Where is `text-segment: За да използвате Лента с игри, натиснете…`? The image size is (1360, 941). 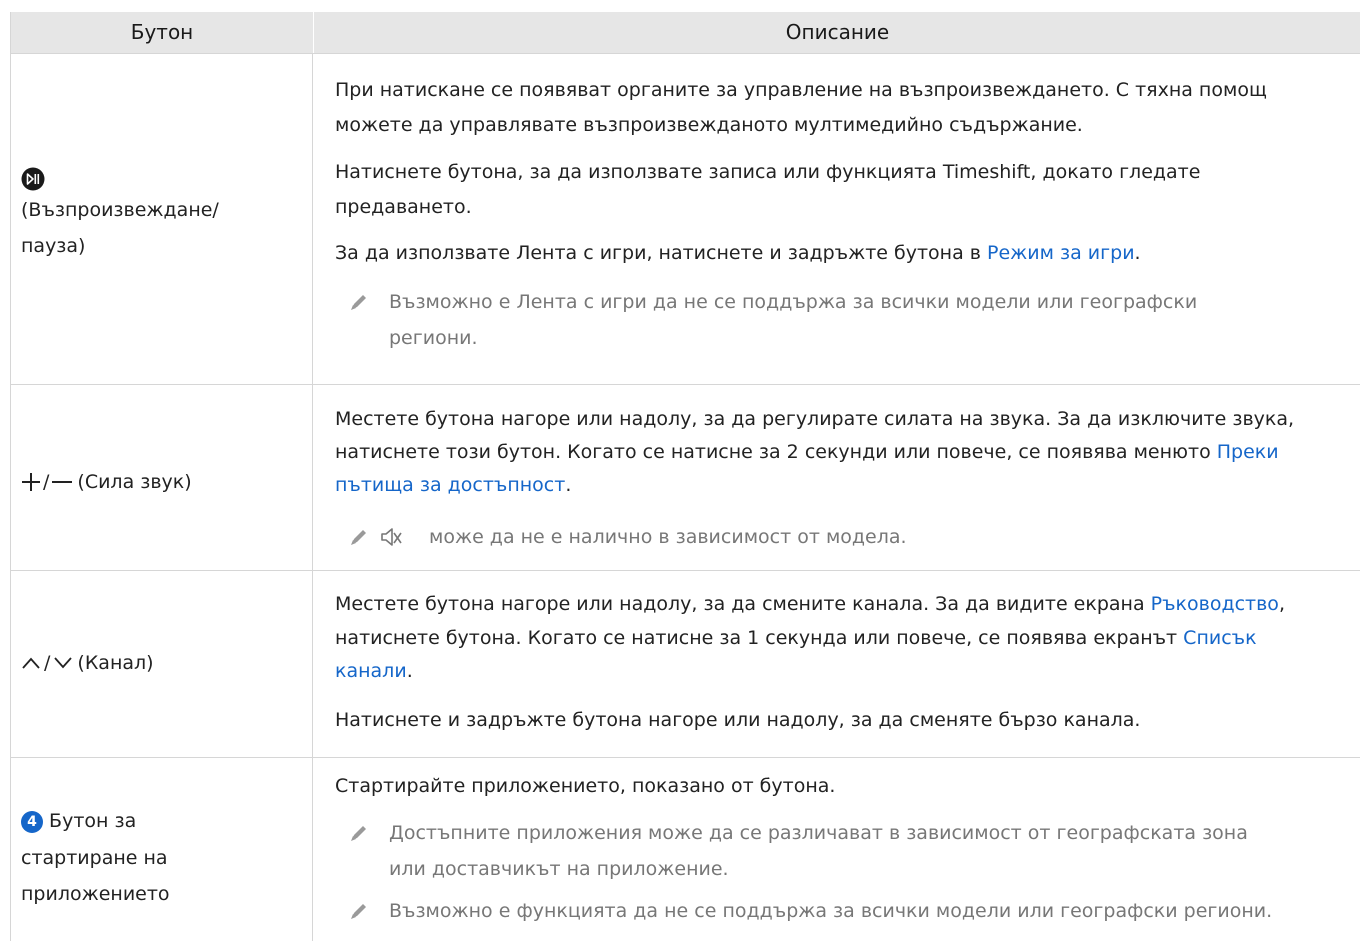 text-segment: За да използвате Лента с игри, натиснете… is located at coordinates (661, 253).